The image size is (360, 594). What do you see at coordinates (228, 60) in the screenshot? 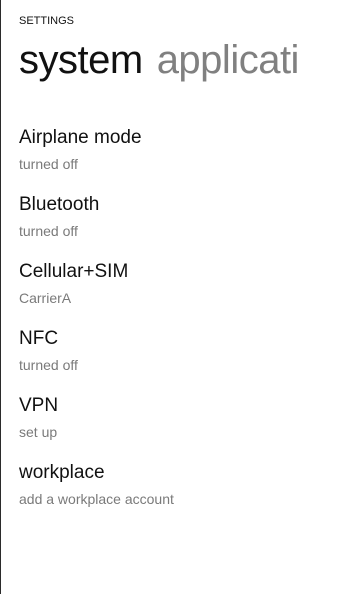
I see `pivot-item-applications: applicati` at bounding box center [228, 60].